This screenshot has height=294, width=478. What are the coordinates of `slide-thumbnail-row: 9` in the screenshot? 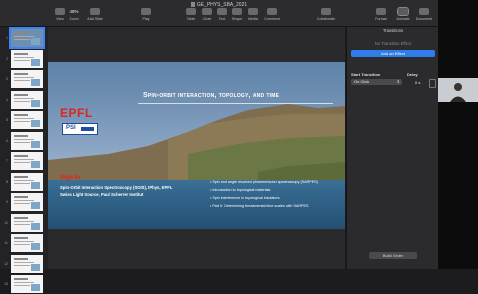 It's located at (24, 202).